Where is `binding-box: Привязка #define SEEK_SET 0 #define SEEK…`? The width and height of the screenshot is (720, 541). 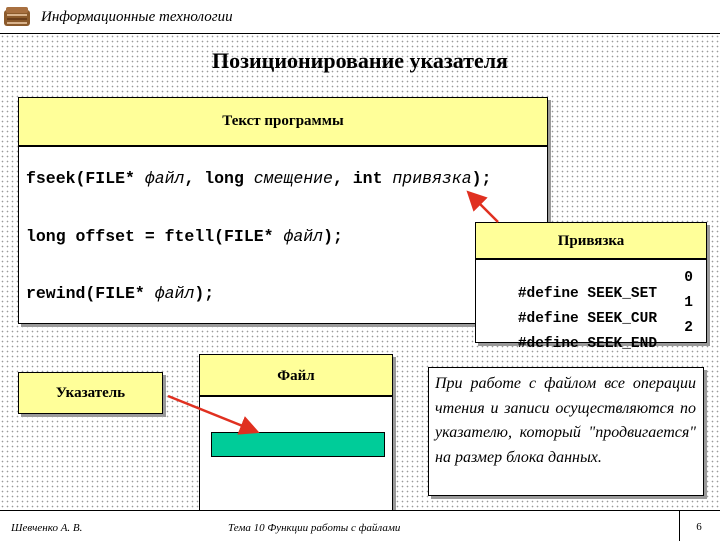
binding-box: Привязка #define SEEK_SET 0 #define SEEK… is located at coordinates (591, 287).